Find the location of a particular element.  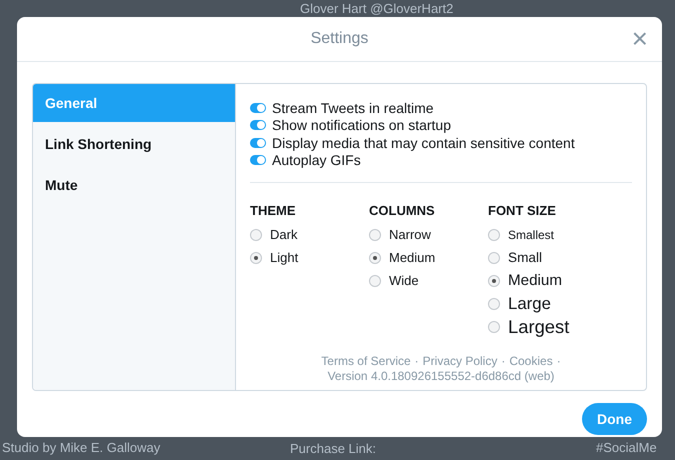

radio-label: Narrow is located at coordinates (410, 234).